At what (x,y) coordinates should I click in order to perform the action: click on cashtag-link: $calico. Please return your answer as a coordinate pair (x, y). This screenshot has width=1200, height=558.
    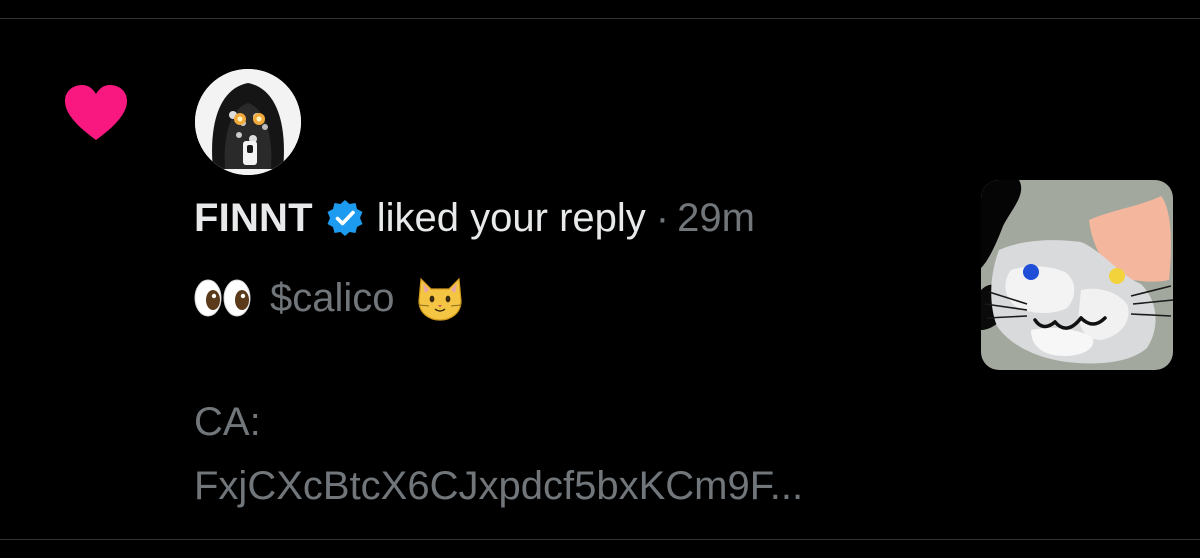
    Looking at the image, I should click on (332, 298).